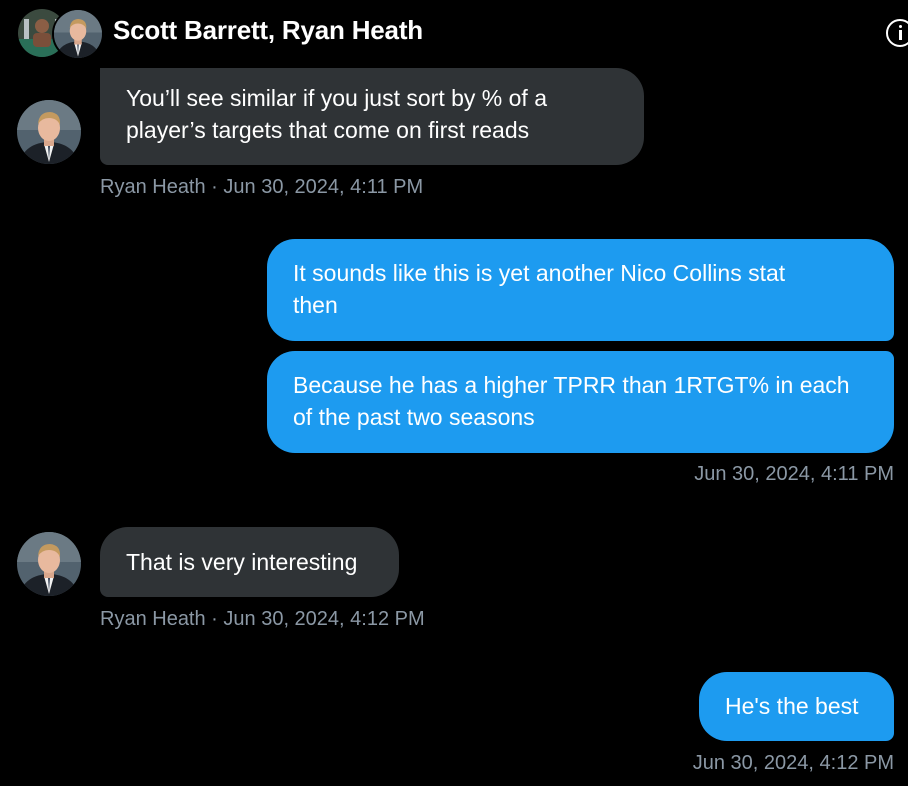 The image size is (908, 786). Describe the element at coordinates (268, 30) in the screenshot. I see `conversation-title: Scott Barrett, Ryan Heath` at that location.